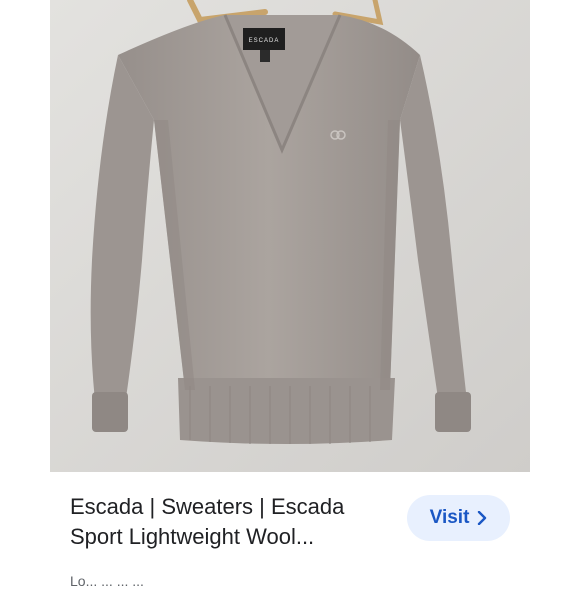 The width and height of the screenshot is (580, 590). What do you see at coordinates (25, 290) in the screenshot?
I see `left-margin` at bounding box center [25, 290].